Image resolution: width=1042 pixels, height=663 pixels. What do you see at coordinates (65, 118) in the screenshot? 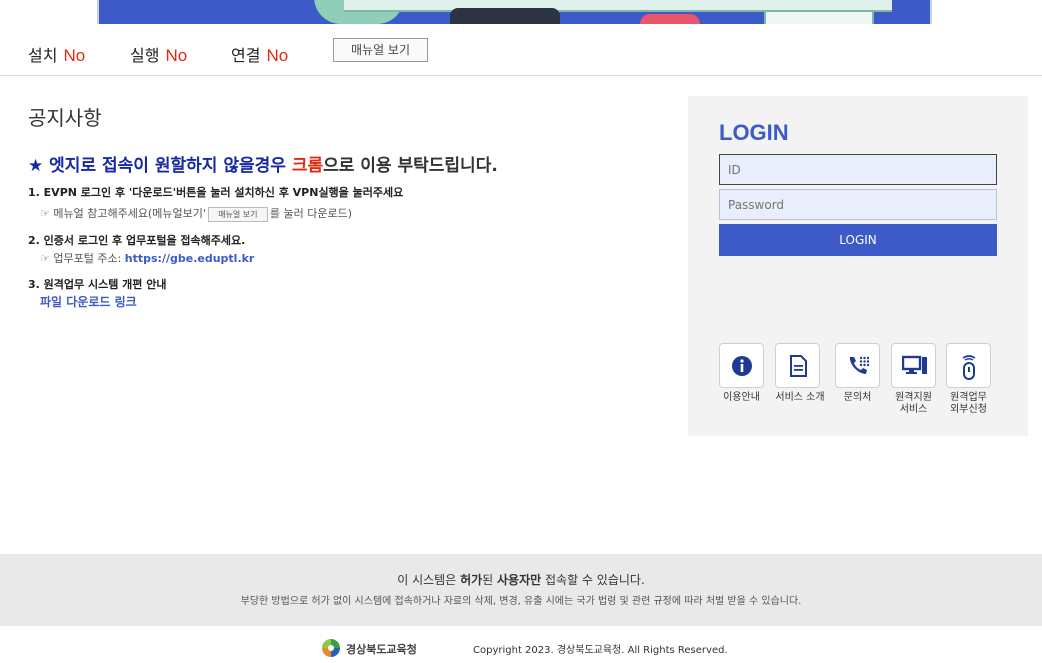
I see `notice-title: 공지사항` at bounding box center [65, 118].